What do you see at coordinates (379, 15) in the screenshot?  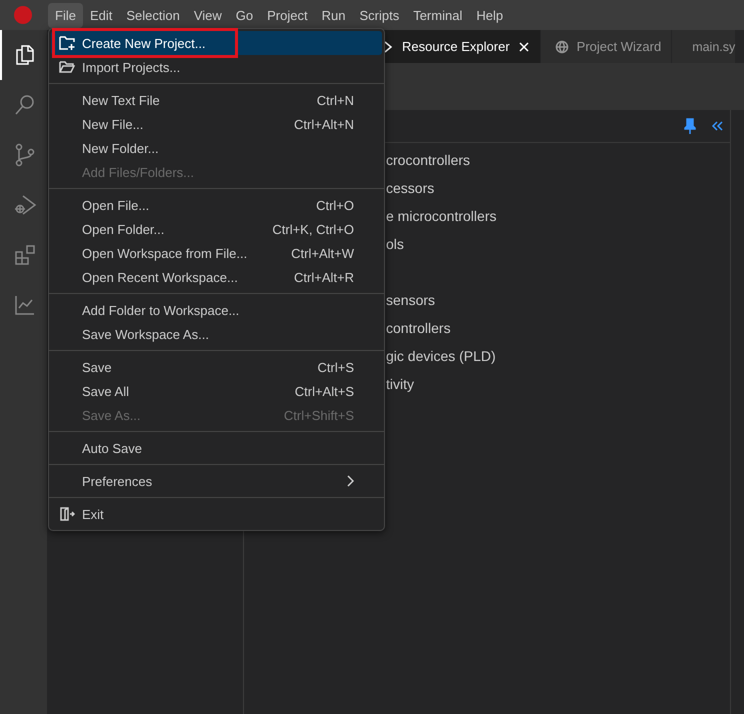 I see `menu-bar-item: Scripts` at bounding box center [379, 15].